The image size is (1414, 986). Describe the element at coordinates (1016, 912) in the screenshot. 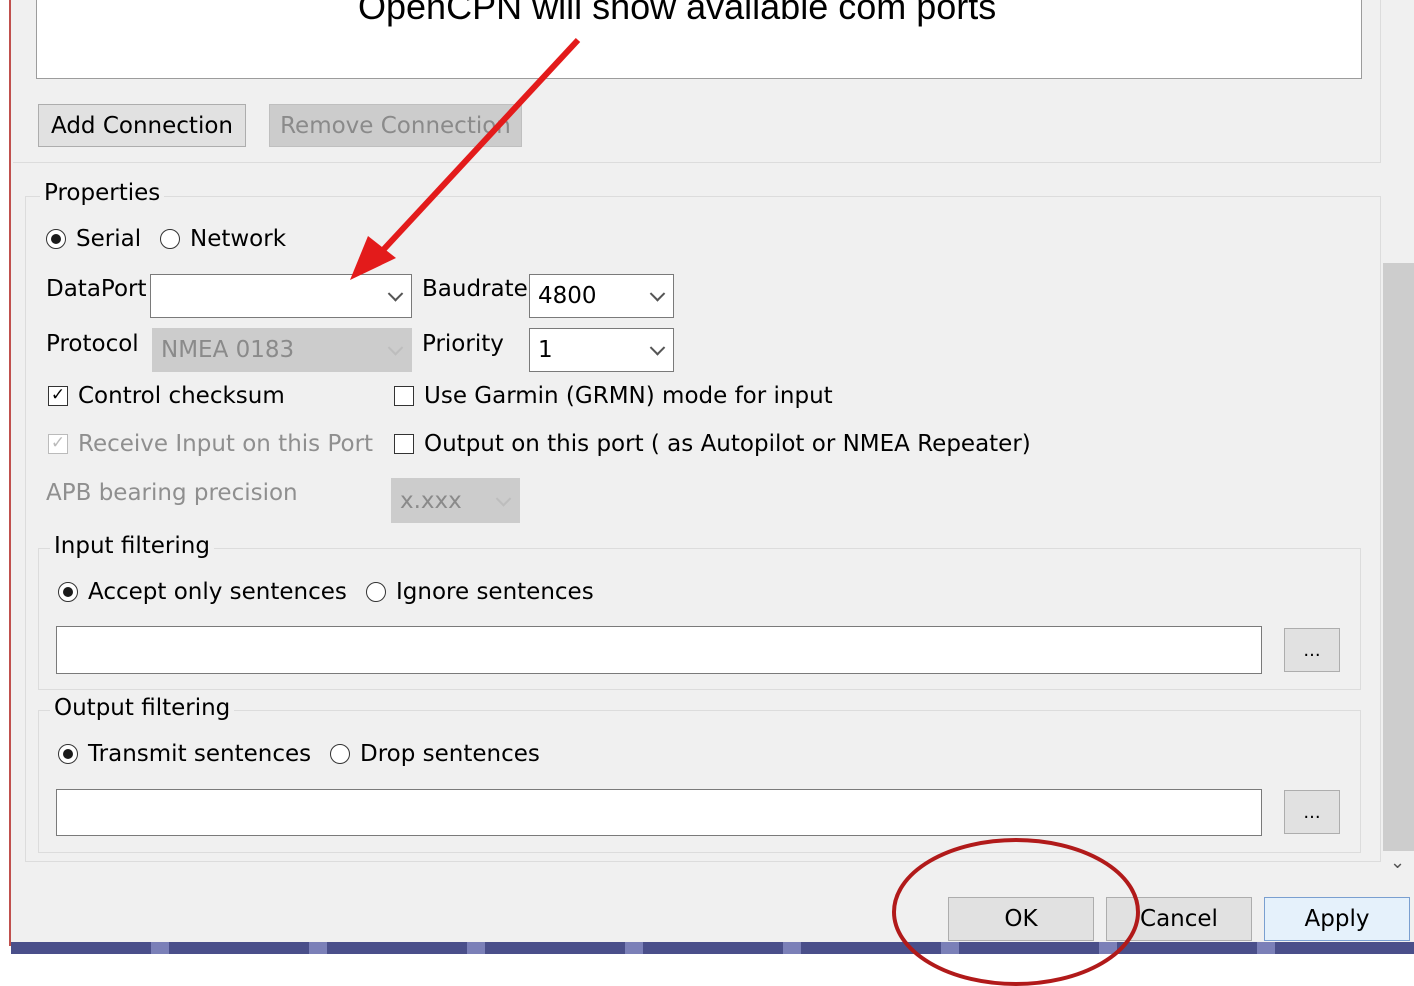

I see `annotation-circle` at that location.